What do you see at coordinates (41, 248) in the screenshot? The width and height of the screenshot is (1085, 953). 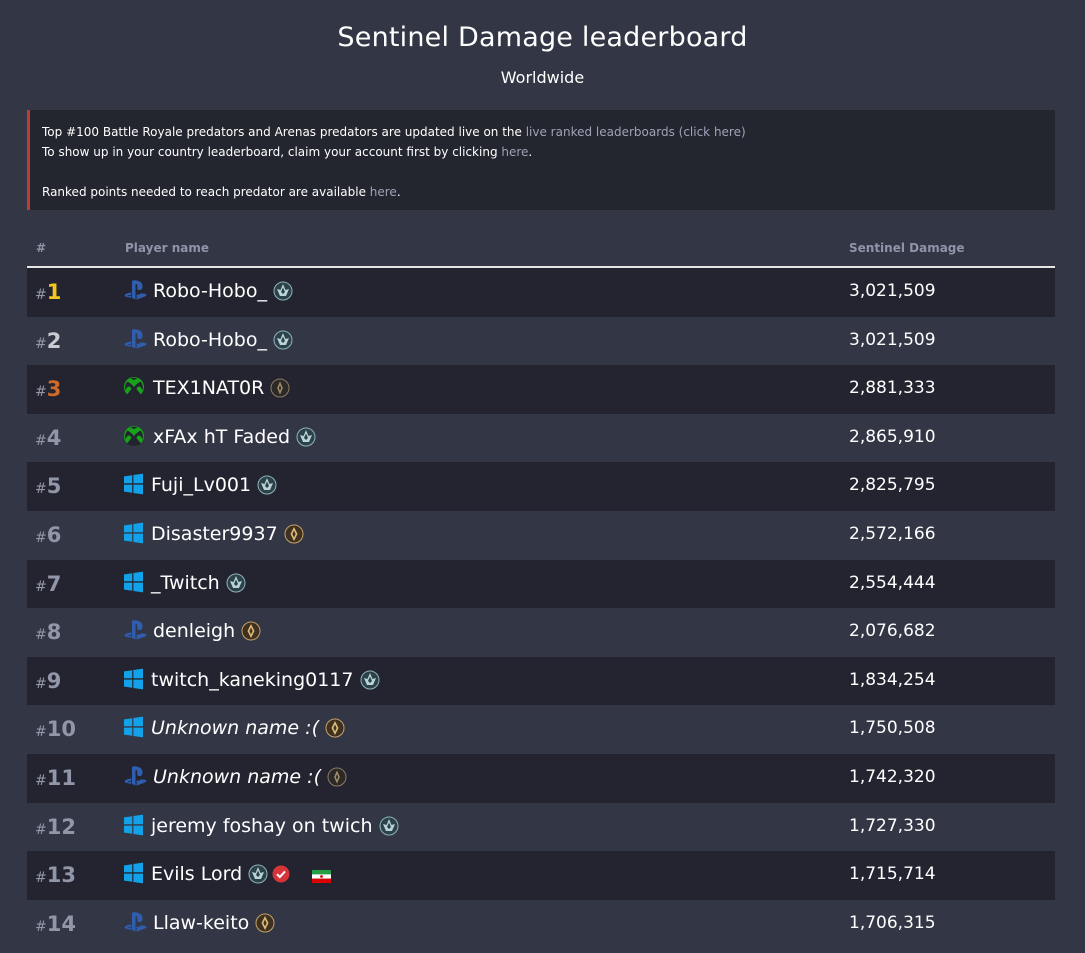 I see `column-header-rank: #` at bounding box center [41, 248].